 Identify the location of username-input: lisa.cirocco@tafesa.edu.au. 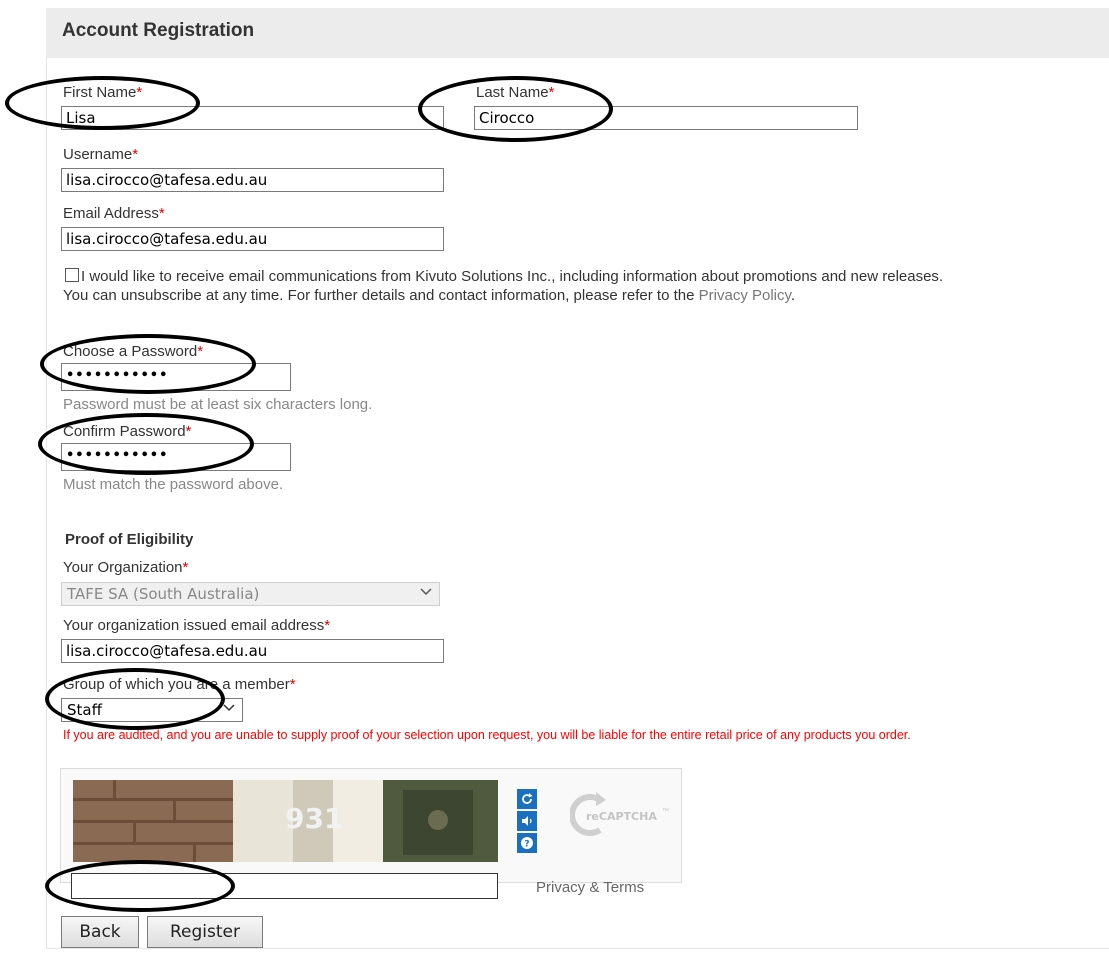
(252, 180).